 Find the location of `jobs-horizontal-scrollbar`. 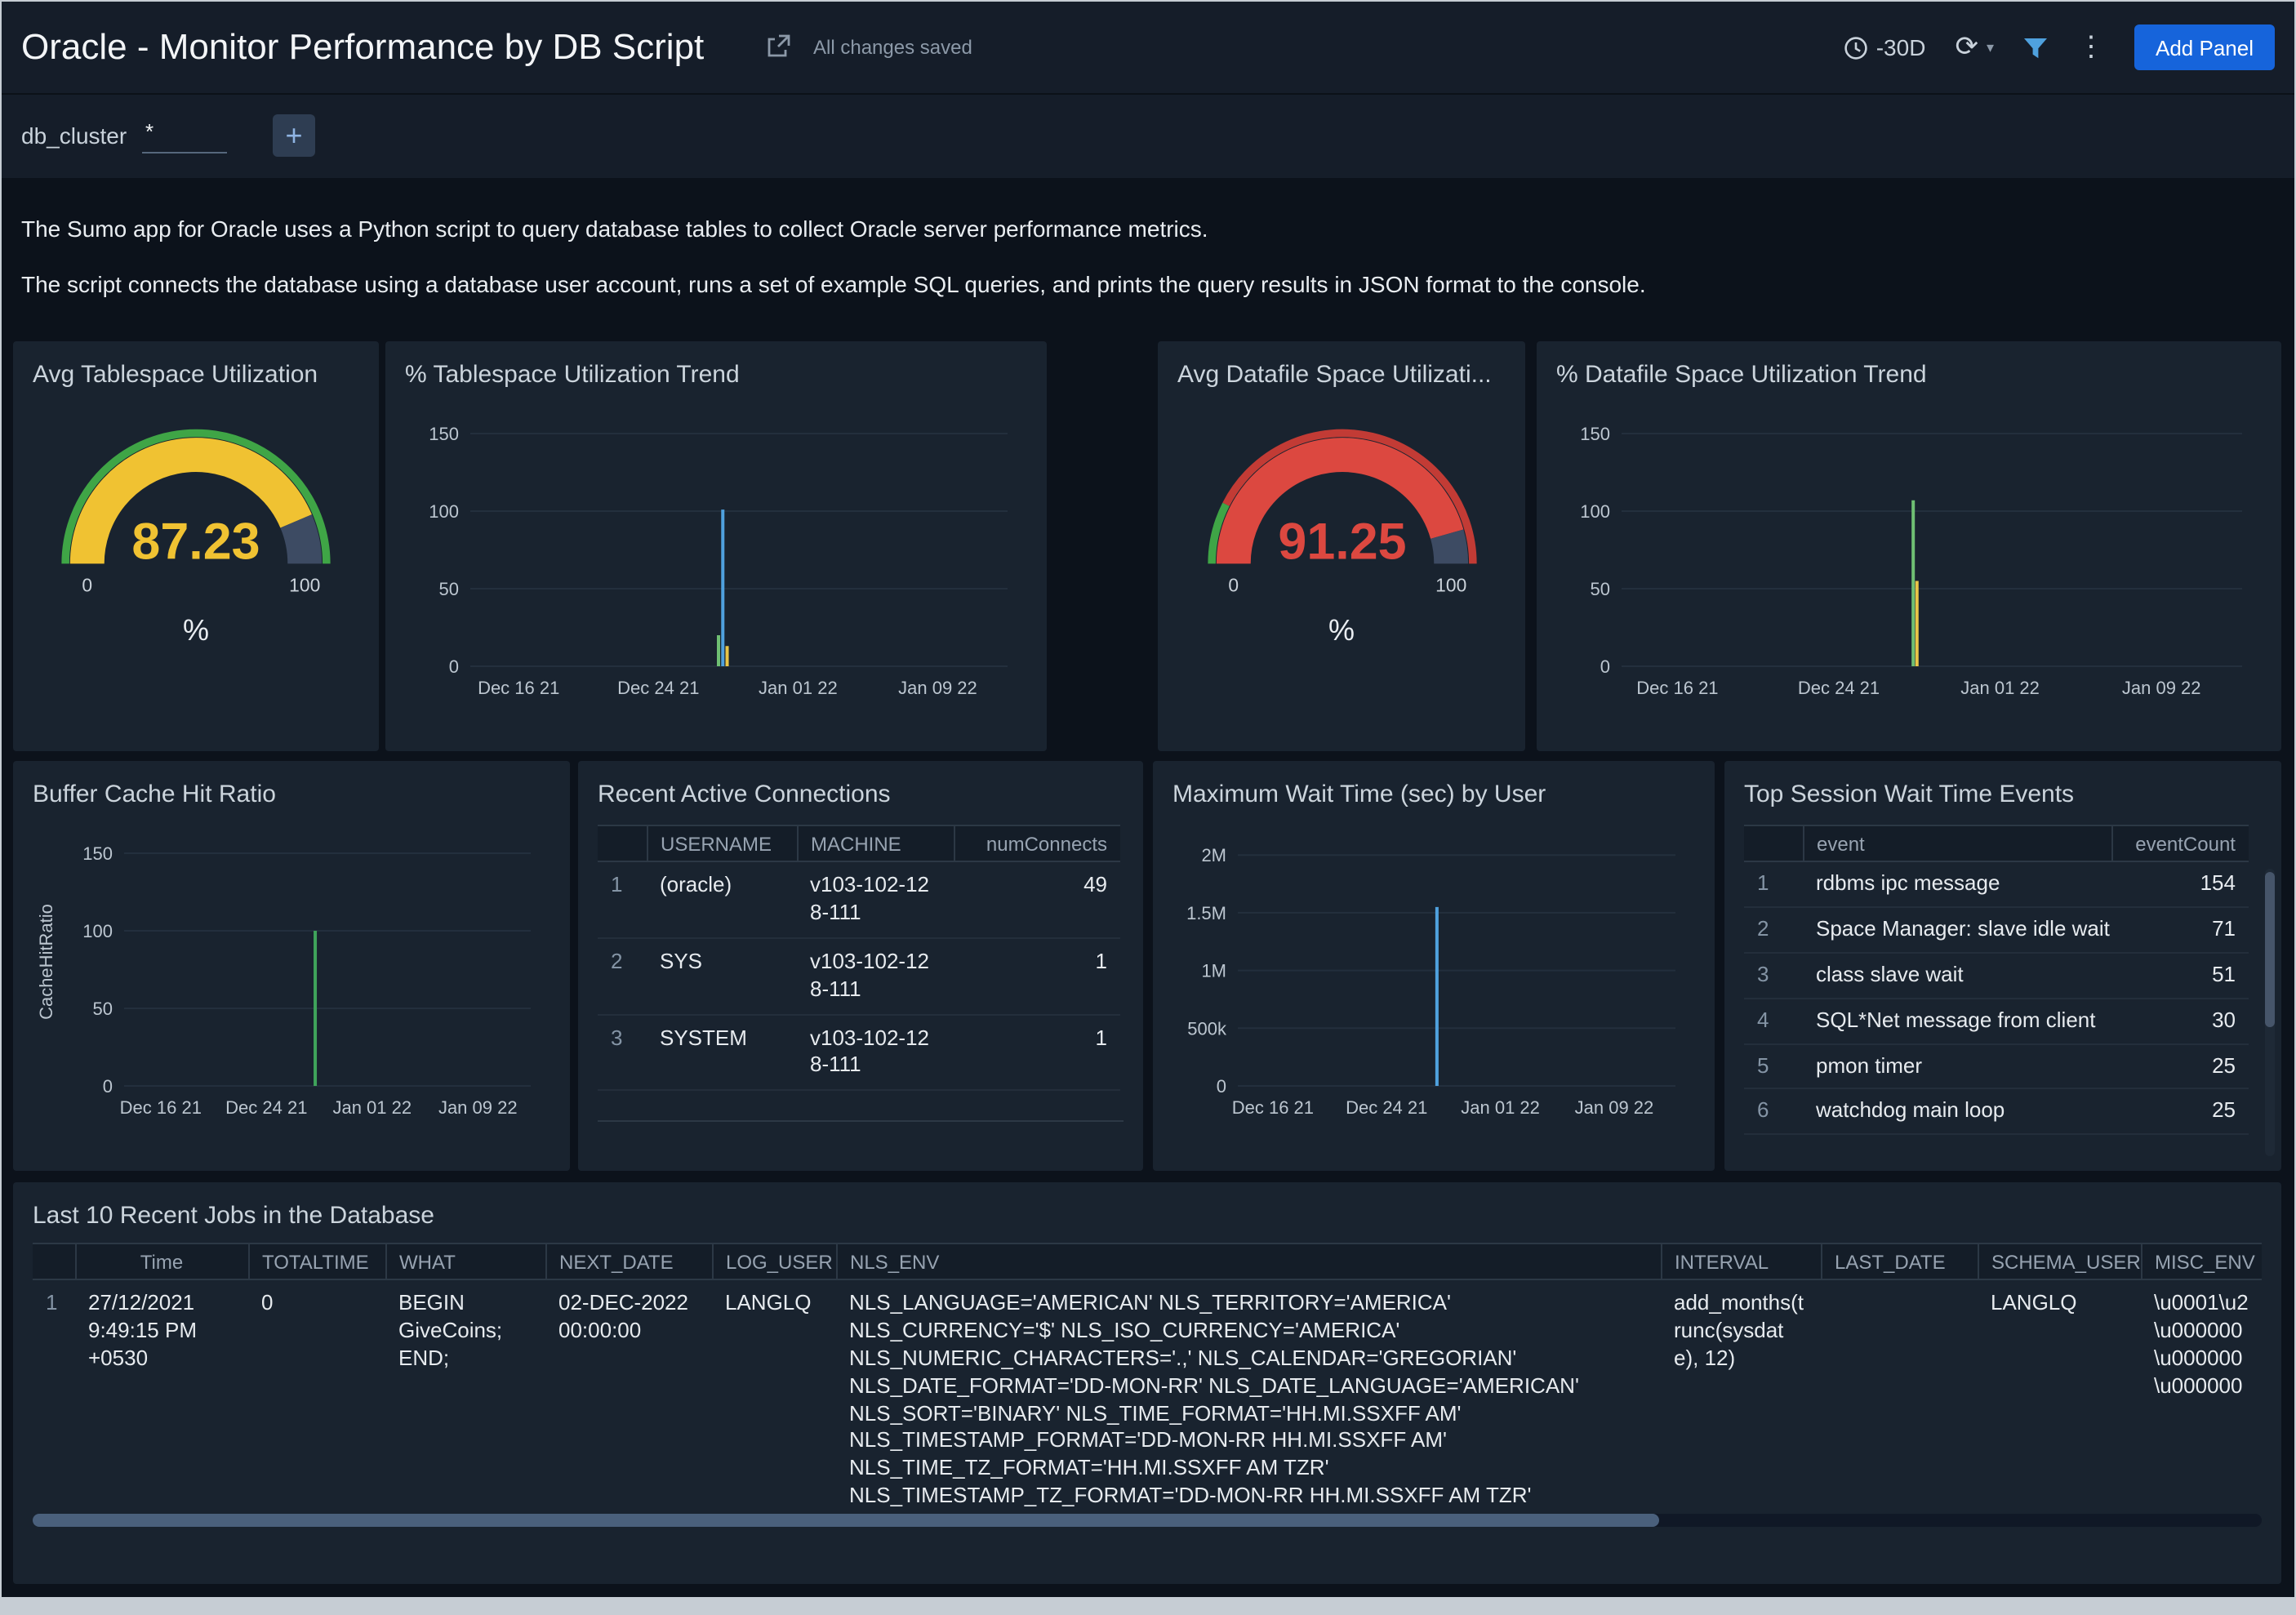

jobs-horizontal-scrollbar is located at coordinates (1147, 1520).